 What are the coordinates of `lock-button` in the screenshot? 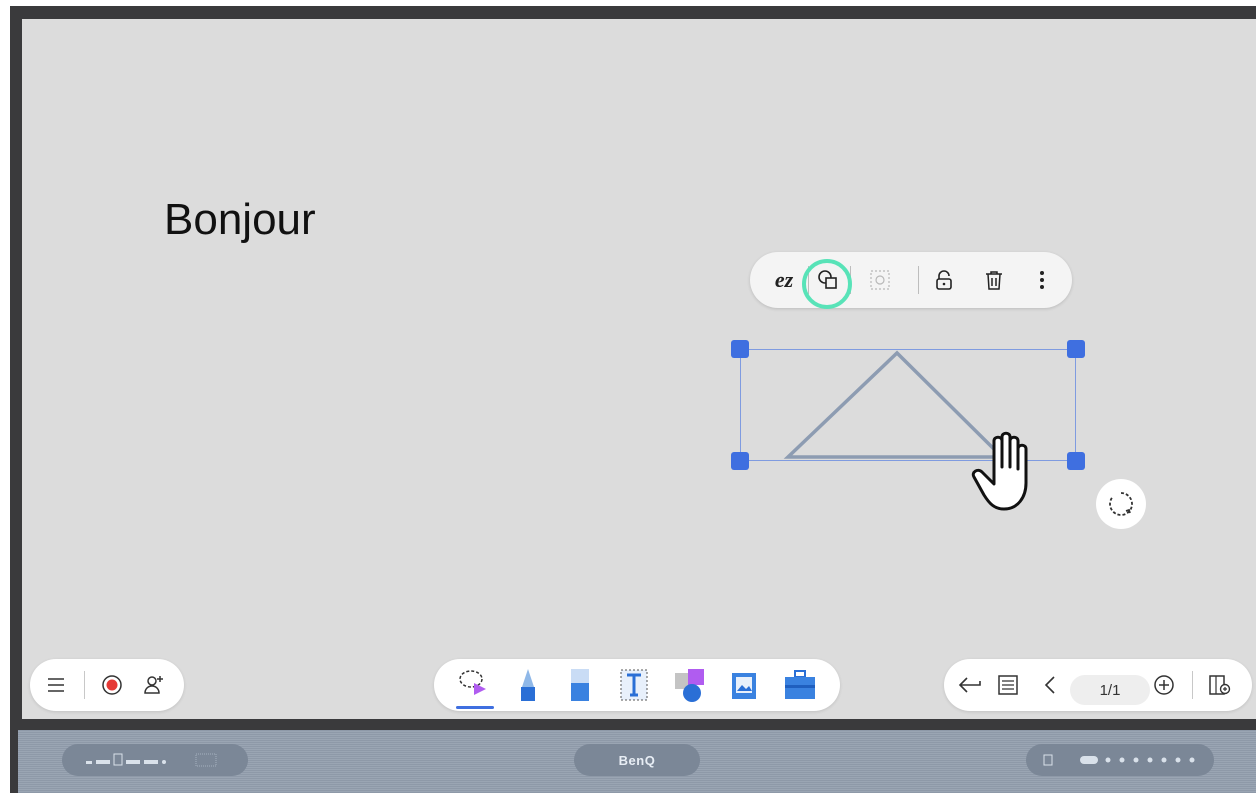 It's located at (944, 280).